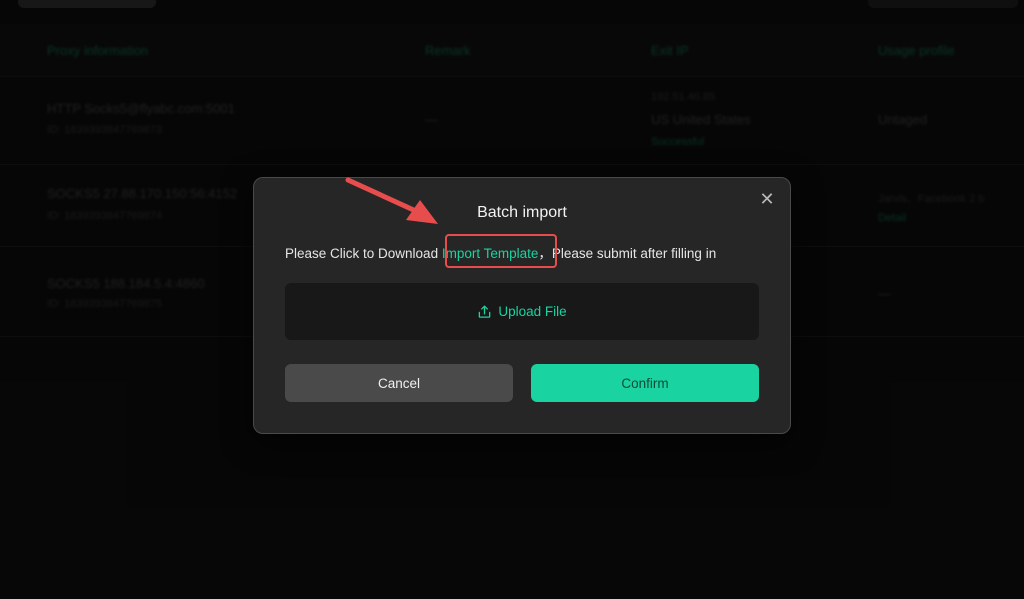 The height and width of the screenshot is (599, 1024). What do you see at coordinates (484, 311) in the screenshot?
I see `upload-icon` at bounding box center [484, 311].